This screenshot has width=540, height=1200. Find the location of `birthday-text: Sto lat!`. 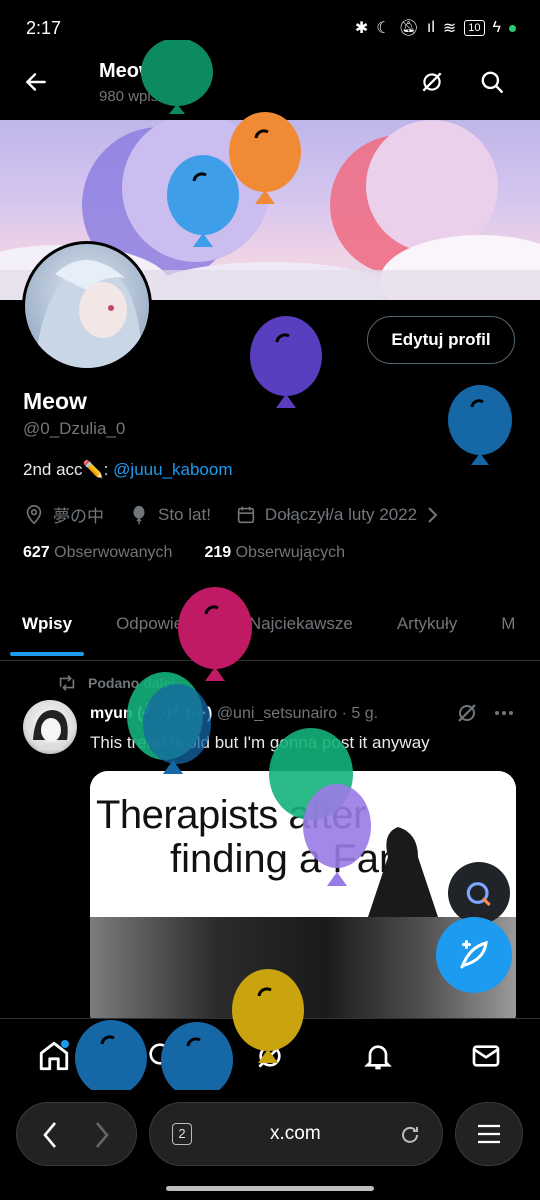

birthday-text: Sto lat! is located at coordinates (184, 514).